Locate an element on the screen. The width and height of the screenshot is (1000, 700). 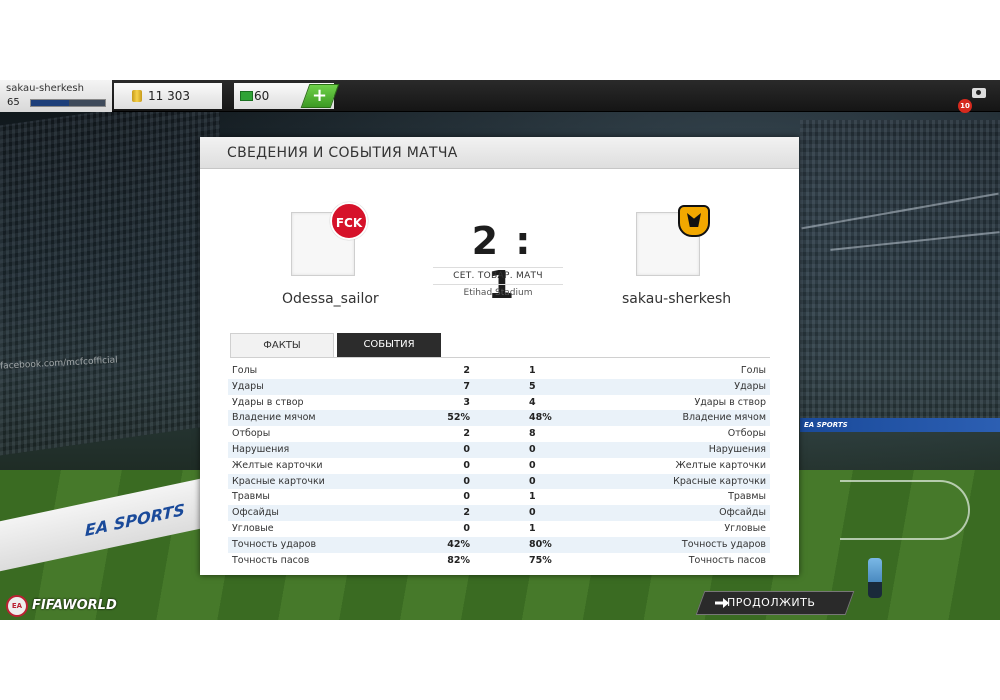
stat-label-away: Удары is located at coordinates (750, 386).